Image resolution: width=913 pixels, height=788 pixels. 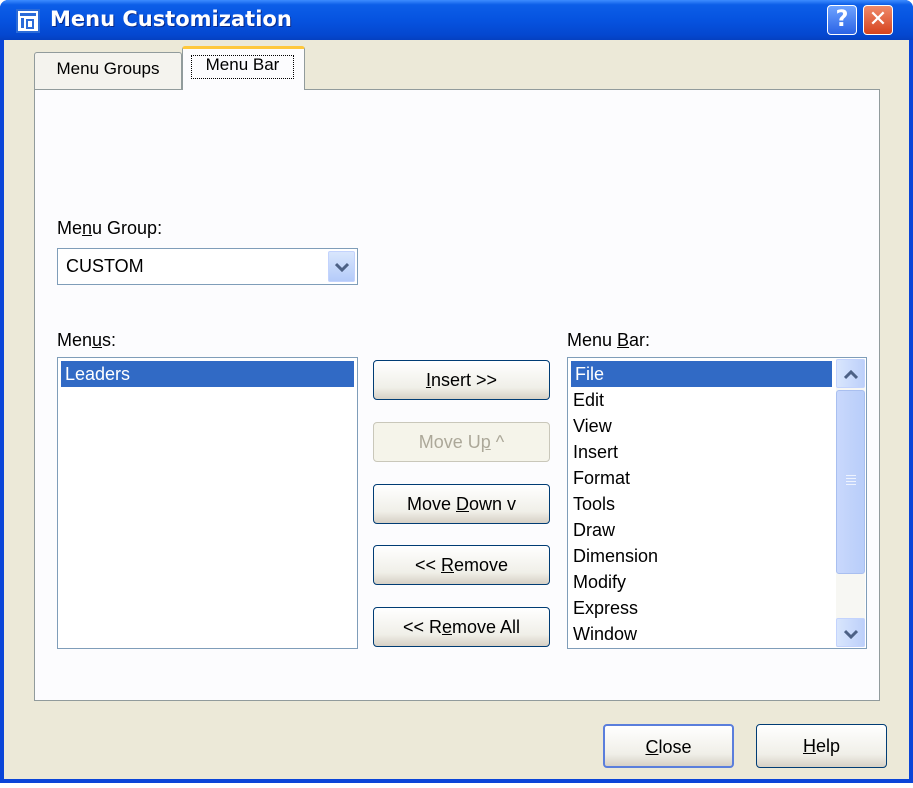 I want to click on vertical-scrollbar, so click(x=850, y=503).